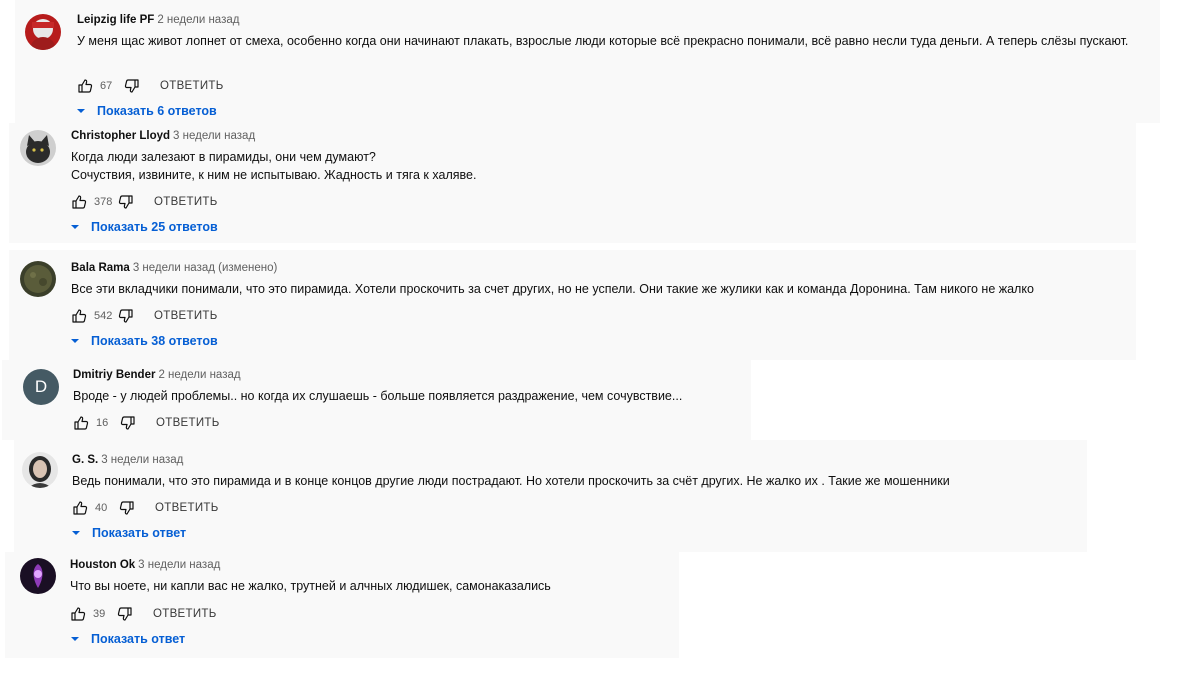 This screenshot has height=675, width=1200. What do you see at coordinates (103, 316) in the screenshot?
I see `like-count: 542` at bounding box center [103, 316].